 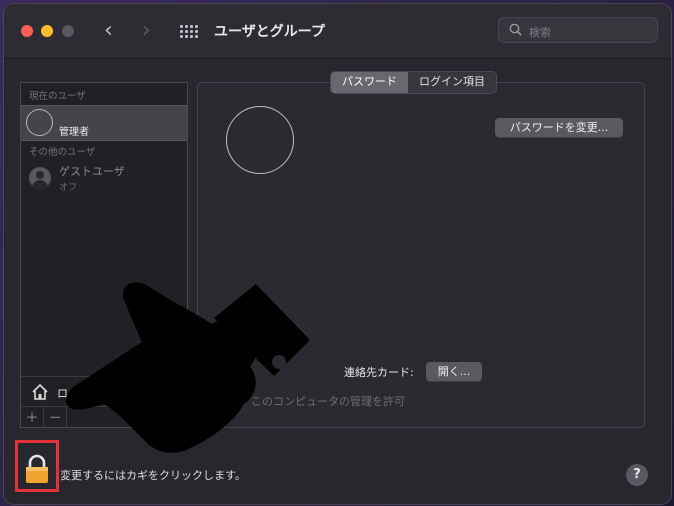 What do you see at coordinates (40, 178) in the screenshot?
I see `guest-user-icon` at bounding box center [40, 178].